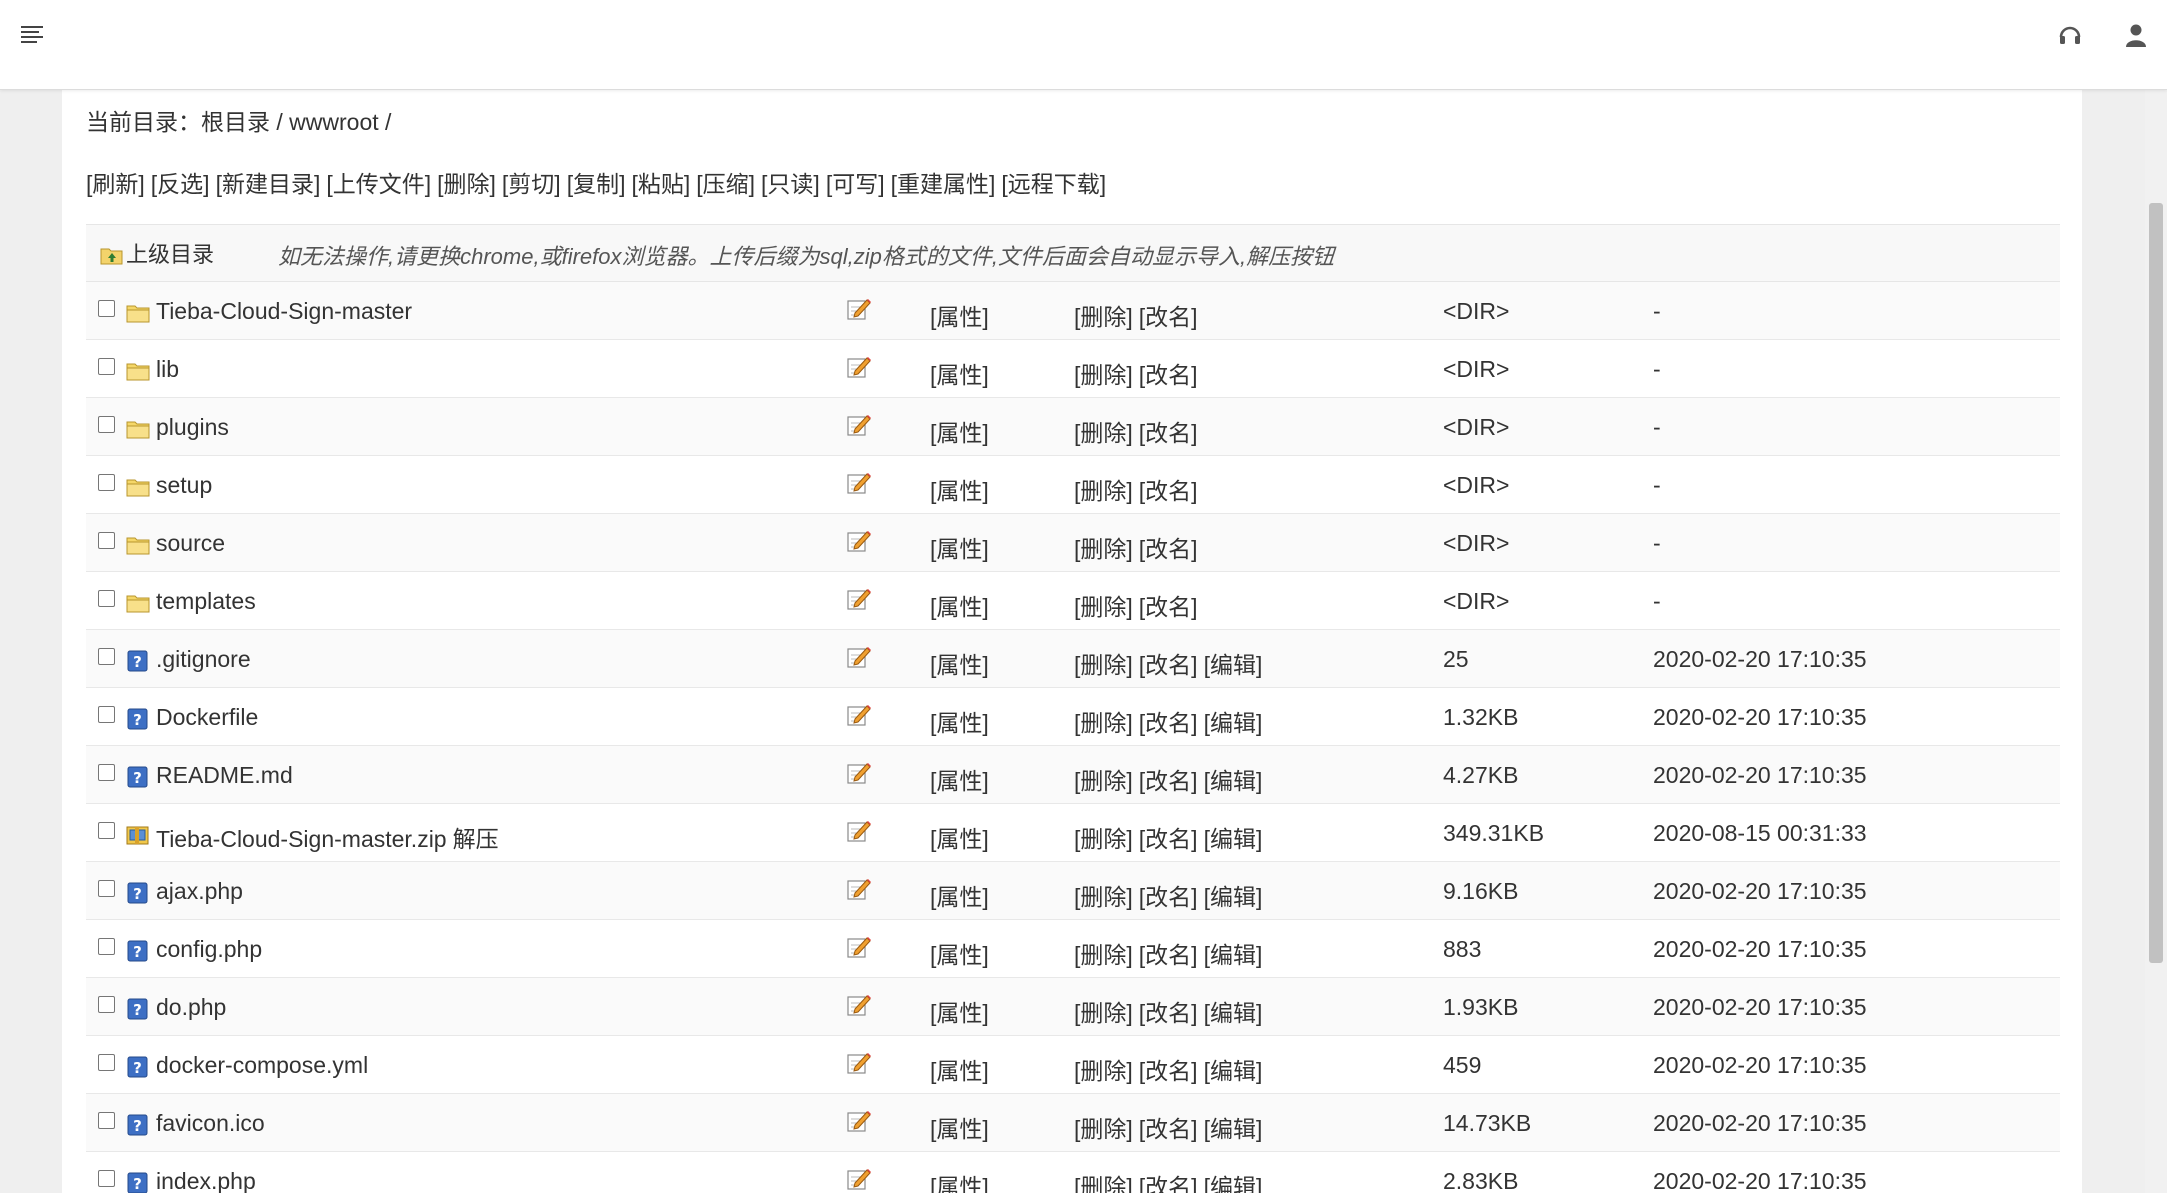 The image size is (2167, 1193). What do you see at coordinates (157, 253) in the screenshot?
I see `parent-directory-link: 上级目录` at bounding box center [157, 253].